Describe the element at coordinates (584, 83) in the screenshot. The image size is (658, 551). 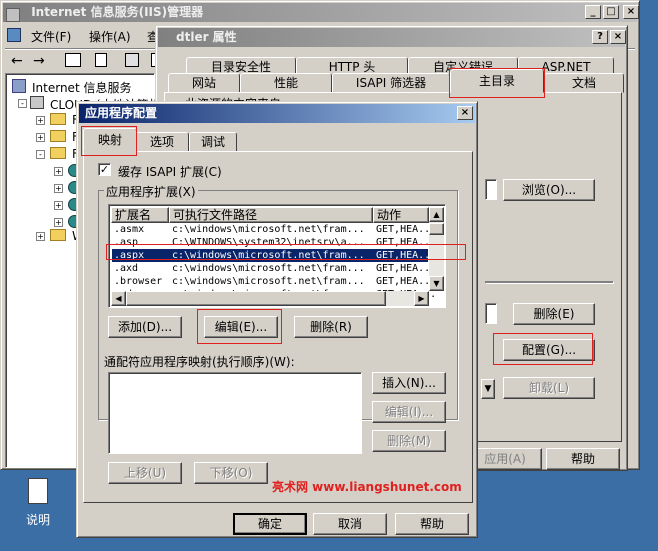
I see `tab-documents: 文档` at that location.